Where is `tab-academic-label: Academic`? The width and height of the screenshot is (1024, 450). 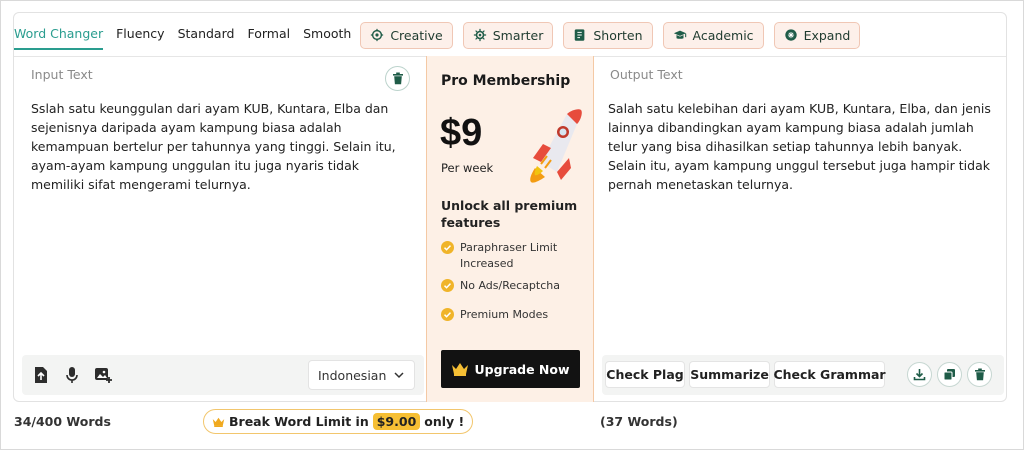
tab-academic-label: Academic is located at coordinates (723, 35).